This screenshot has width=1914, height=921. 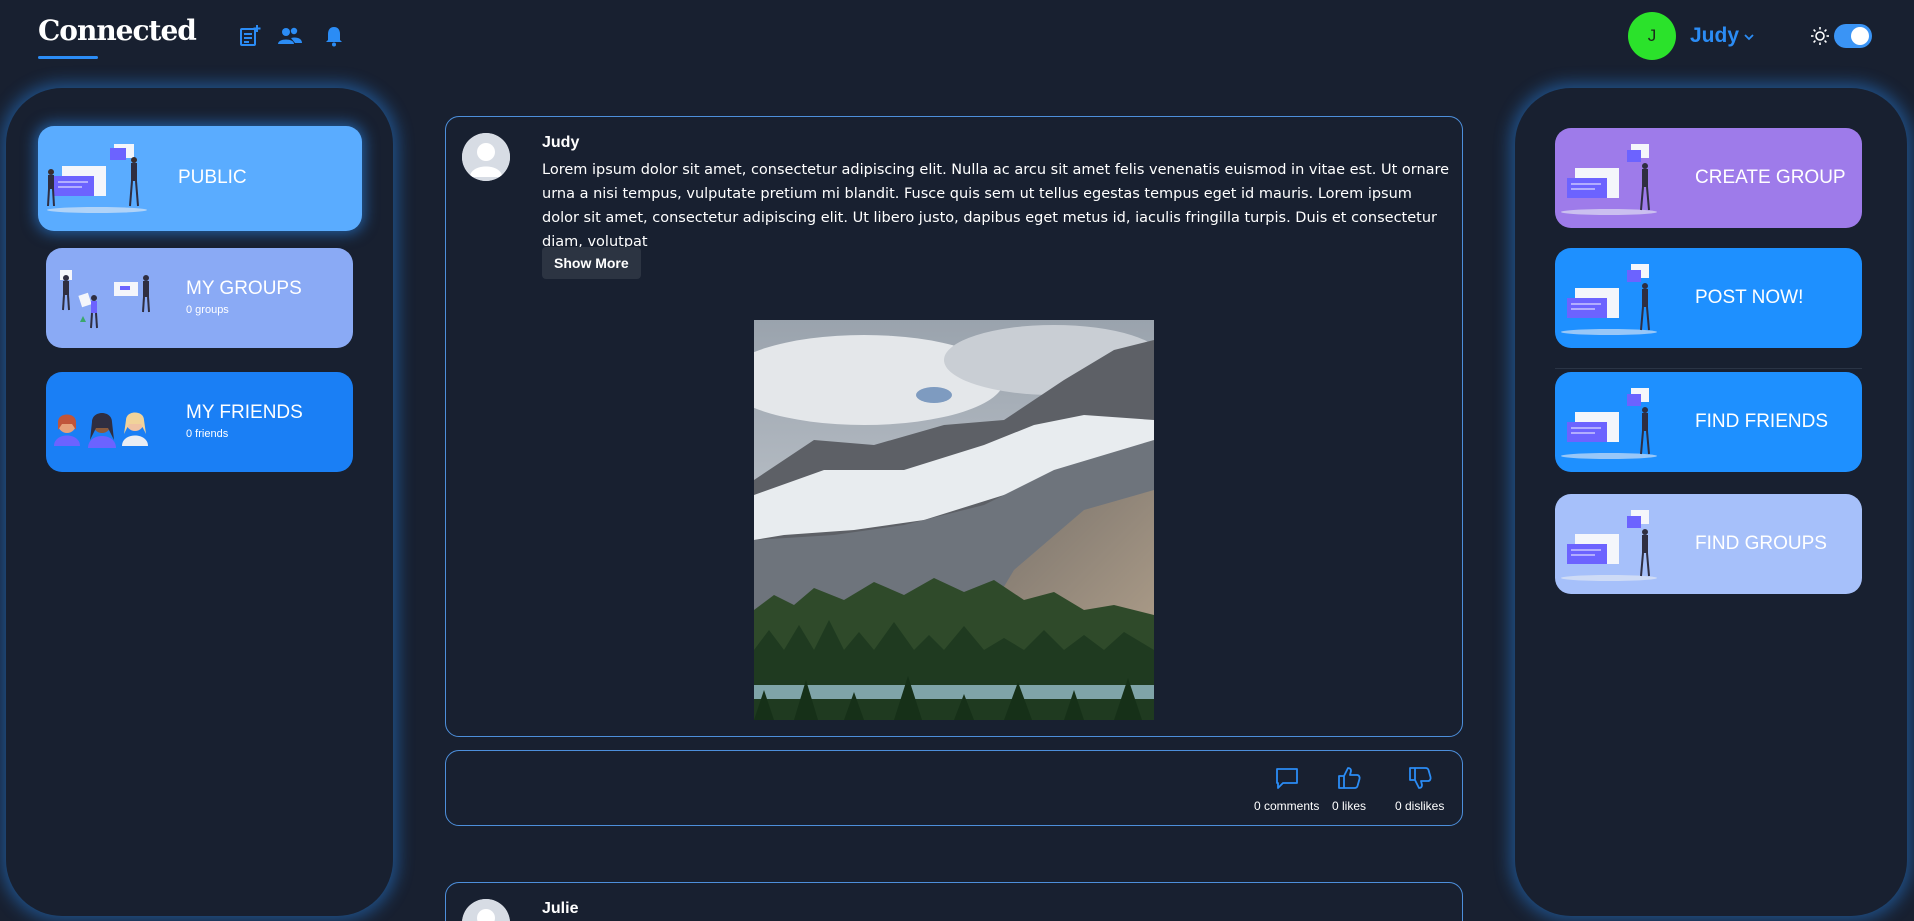 I want to click on user-name: Judy, so click(x=1714, y=36).